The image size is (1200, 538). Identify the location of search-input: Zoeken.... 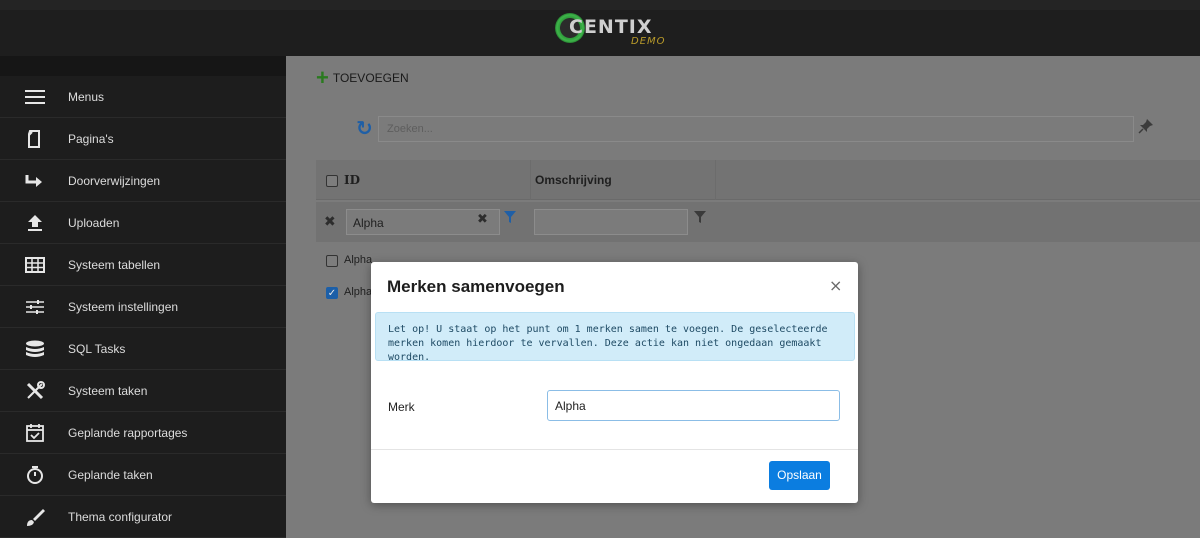
(756, 129).